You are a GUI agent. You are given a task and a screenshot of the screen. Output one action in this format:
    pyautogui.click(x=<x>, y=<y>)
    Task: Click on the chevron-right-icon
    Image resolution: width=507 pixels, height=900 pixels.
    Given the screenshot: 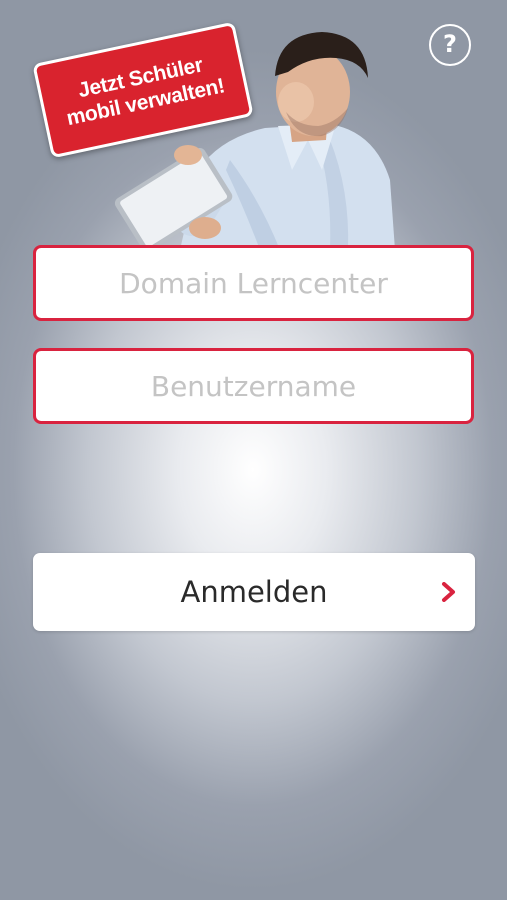 What is the action you would take?
    pyautogui.click(x=448, y=592)
    